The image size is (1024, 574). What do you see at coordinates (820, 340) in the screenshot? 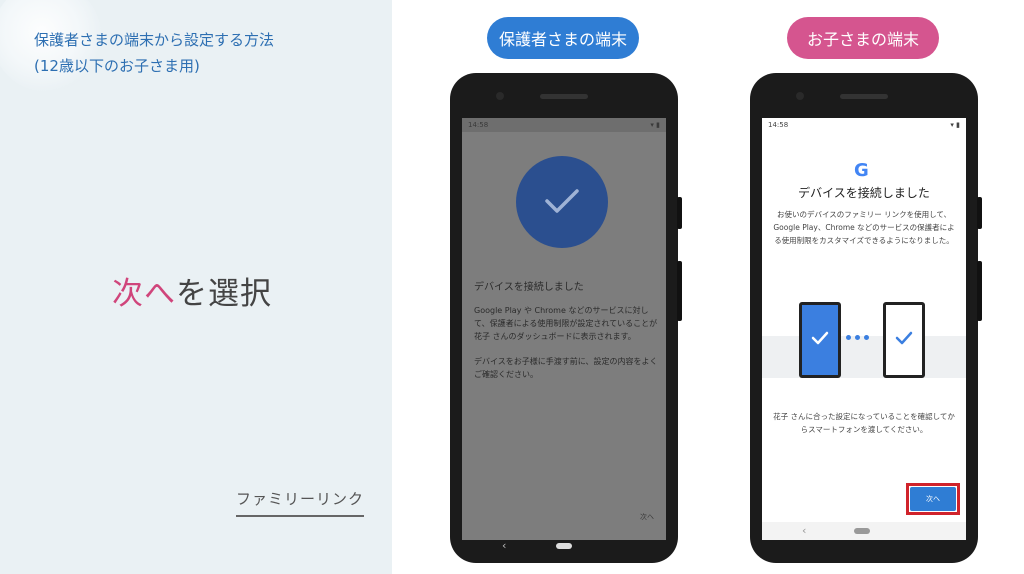
I see `parent-device-illustration-icon` at bounding box center [820, 340].